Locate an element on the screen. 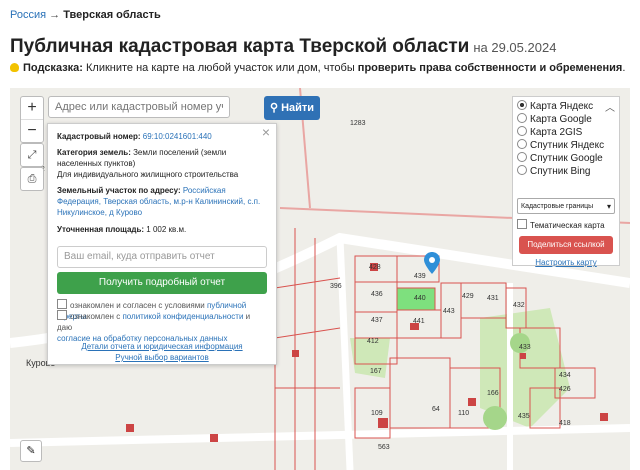 The image size is (640, 470). parcel-label: 166 is located at coordinates (493, 393).